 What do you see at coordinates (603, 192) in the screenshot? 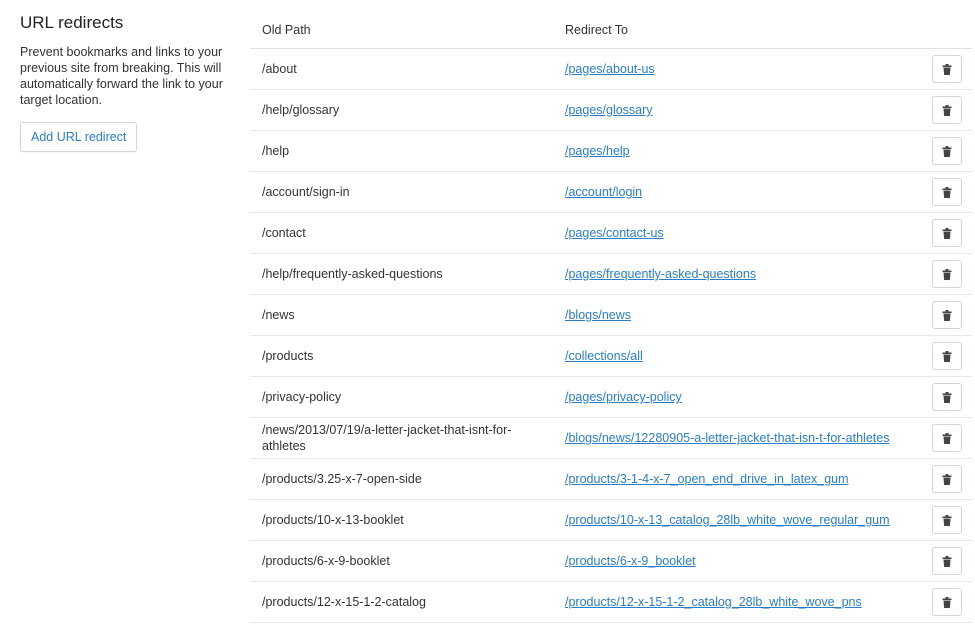
I see `redirect-target-link: /account/login` at bounding box center [603, 192].